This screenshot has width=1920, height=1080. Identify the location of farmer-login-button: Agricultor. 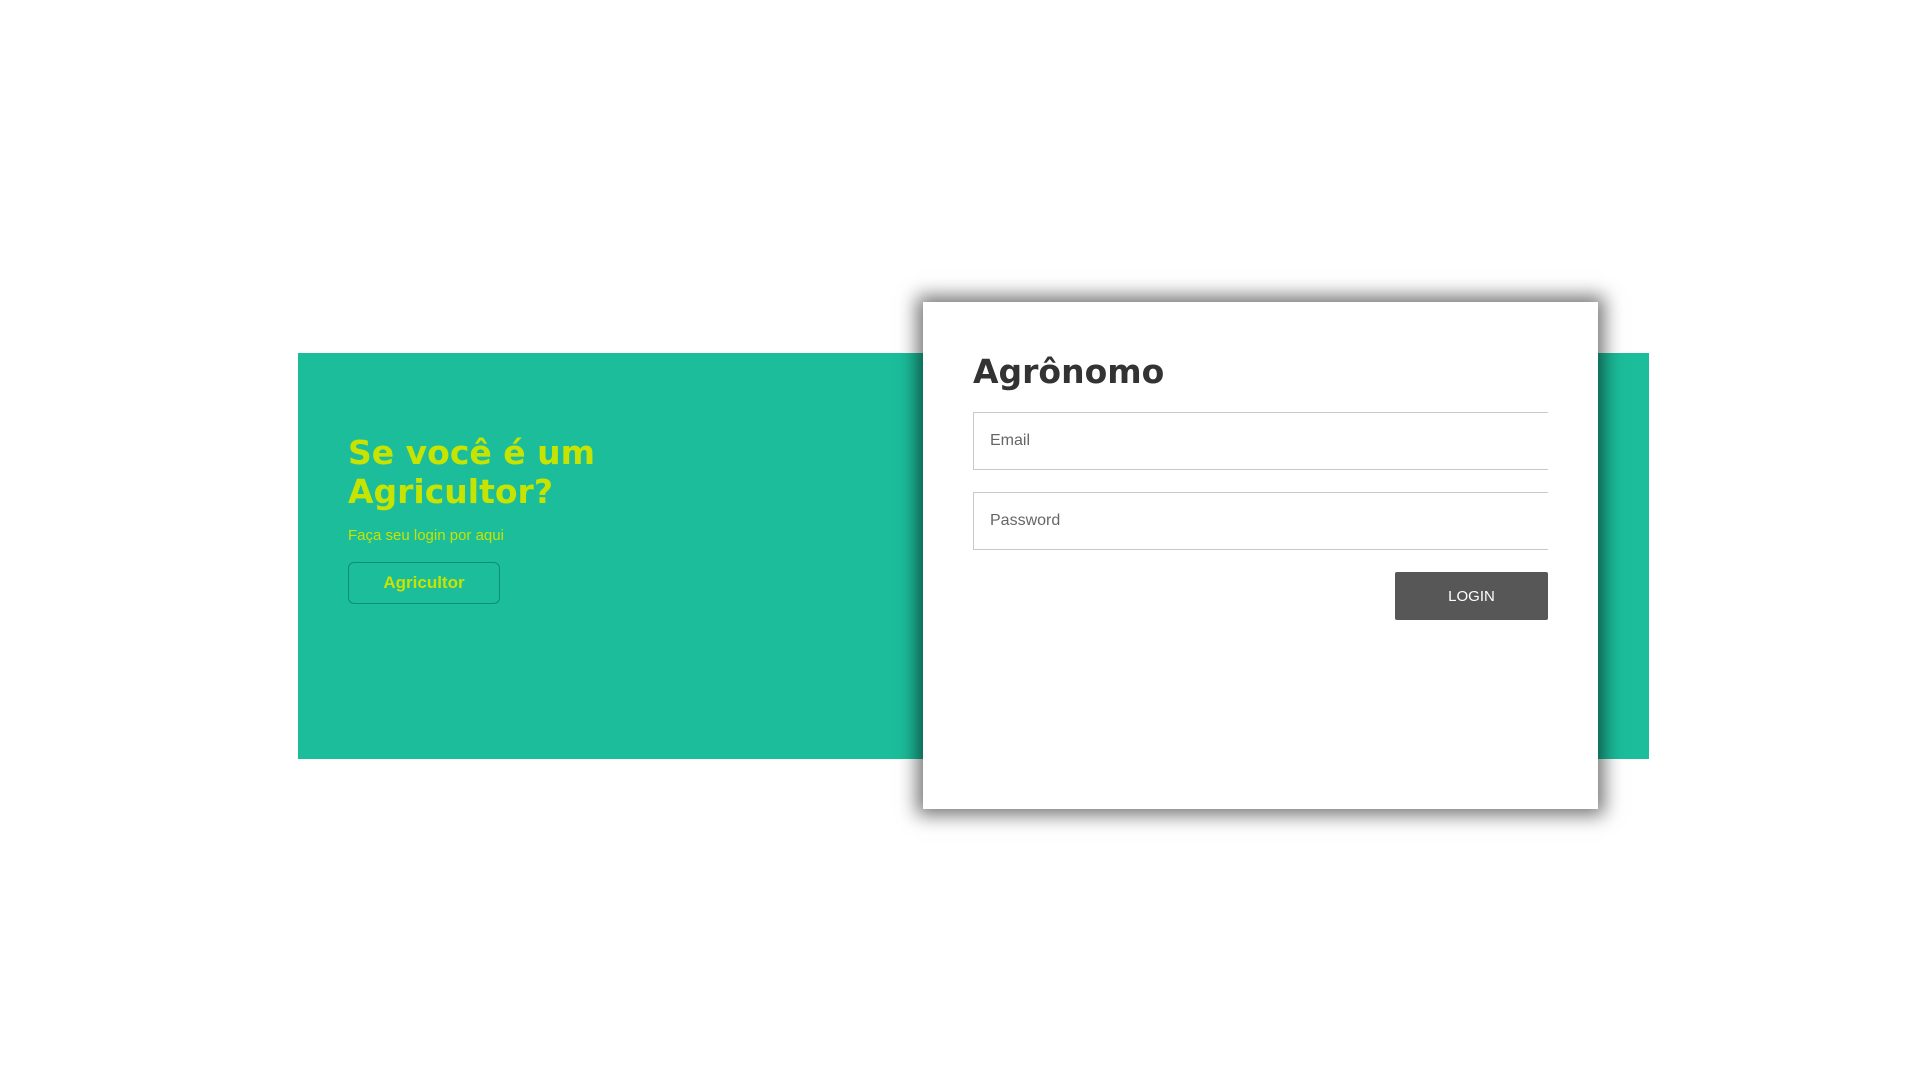
(424, 583).